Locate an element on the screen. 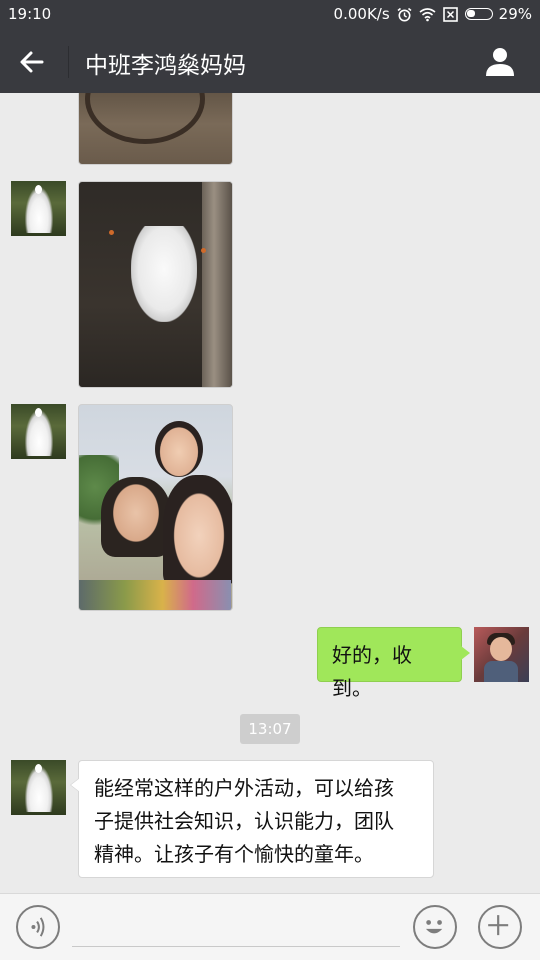  sent-message: 好的，收到。 is located at coordinates (393, 663).